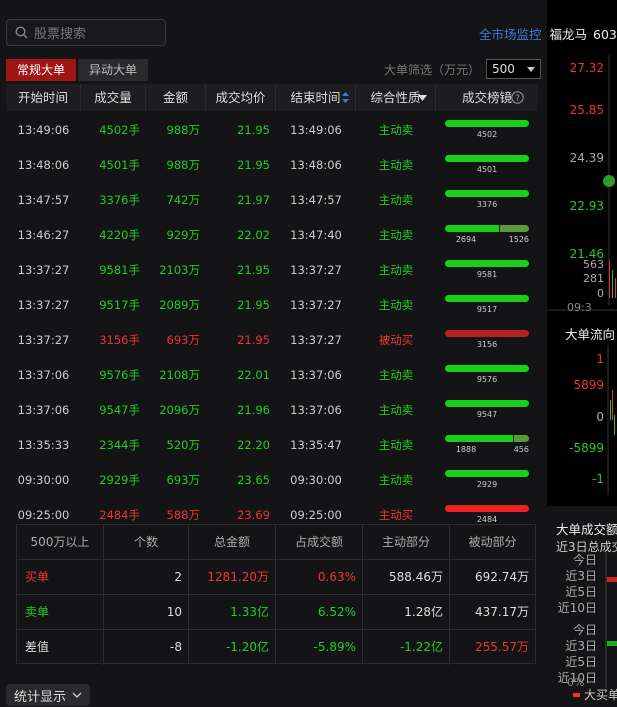 Image resolution: width=617 pixels, height=707 pixels. I want to click on cell-start-time: 13:37:27, so click(43, 269).